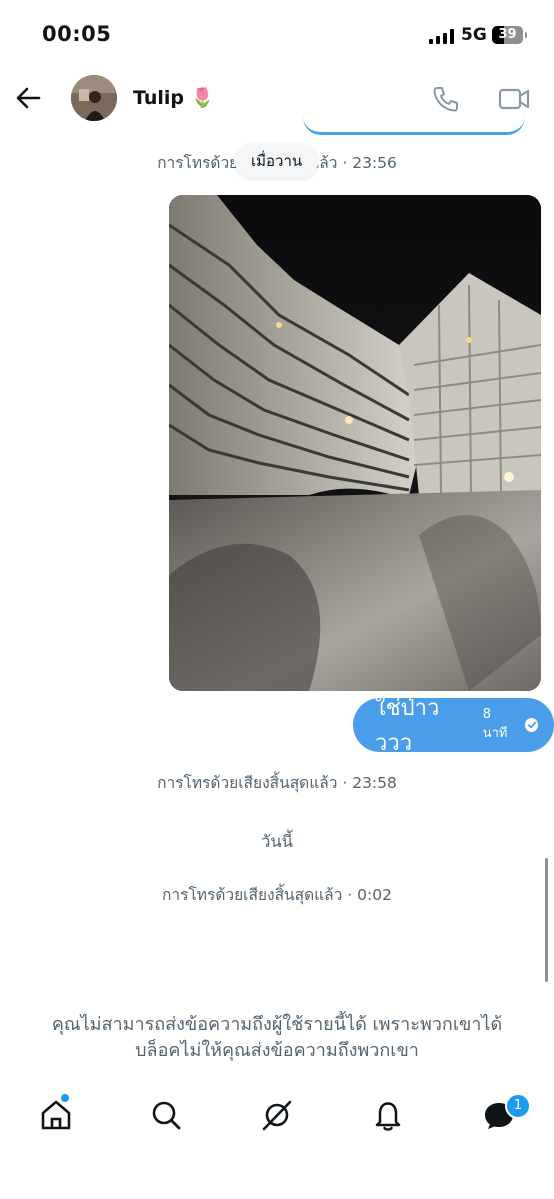  Describe the element at coordinates (277, 1050) in the screenshot. I see `blocked-notice-line: บล็อคไม่ให้คุณส่งข้อความถึงพวกเขา` at that location.